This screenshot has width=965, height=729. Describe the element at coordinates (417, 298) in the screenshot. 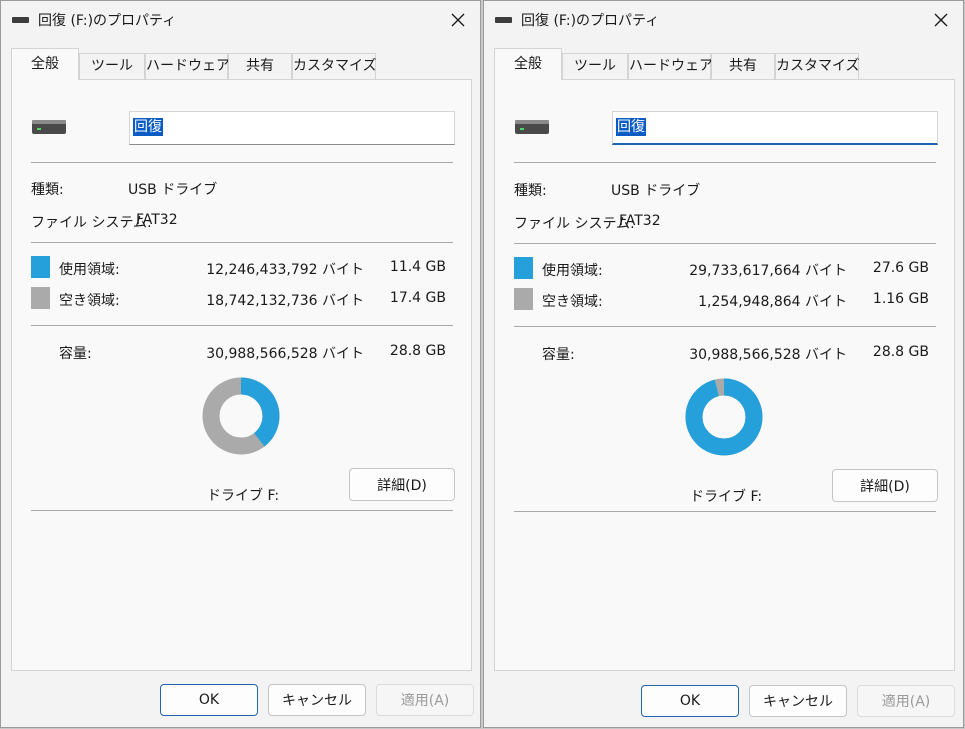

I see `free-space-size: 17.4 GB` at that location.